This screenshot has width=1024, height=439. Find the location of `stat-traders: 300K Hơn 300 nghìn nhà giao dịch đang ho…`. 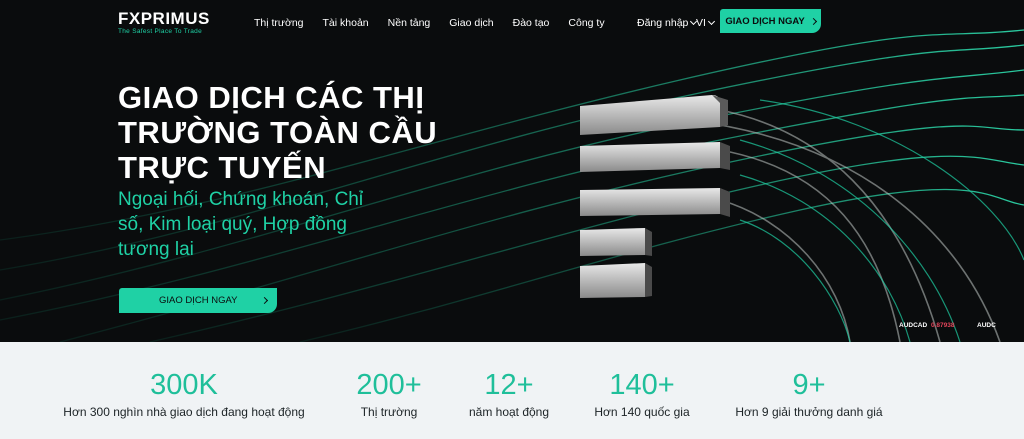

stat-traders: 300K Hơn 300 nghìn nhà giao dịch đang ho… is located at coordinates (184, 393).